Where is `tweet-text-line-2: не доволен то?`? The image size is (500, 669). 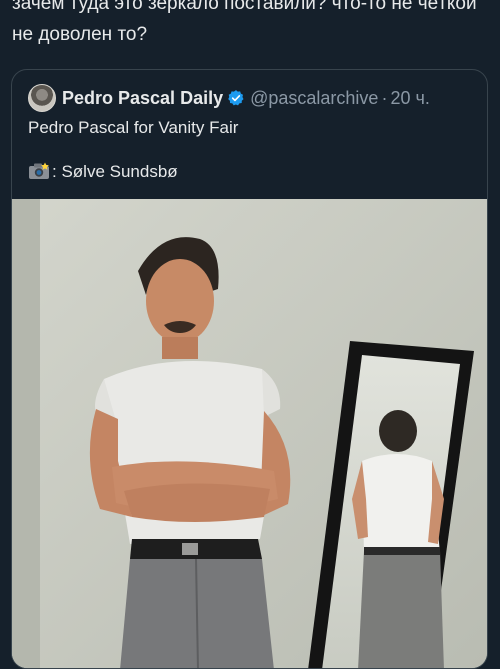
tweet-text-line-2: не доволен то? is located at coordinates (80, 34).